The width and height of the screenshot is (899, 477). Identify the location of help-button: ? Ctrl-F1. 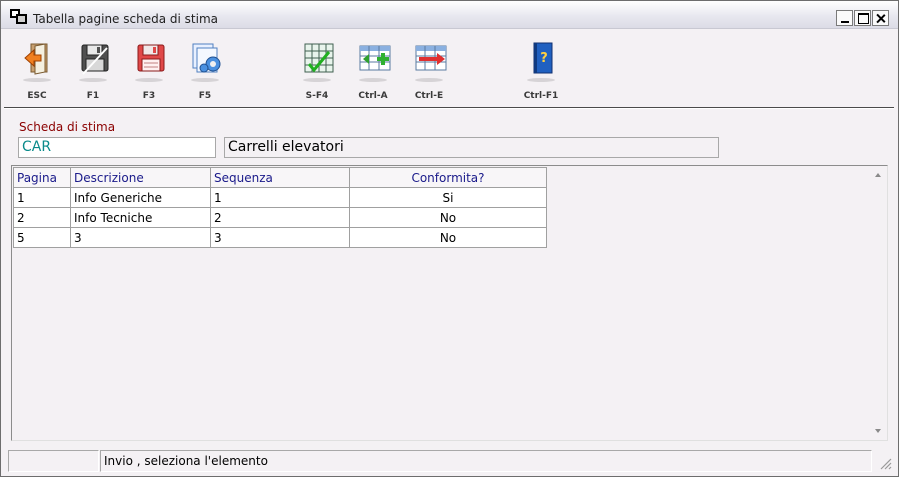
(541, 69).